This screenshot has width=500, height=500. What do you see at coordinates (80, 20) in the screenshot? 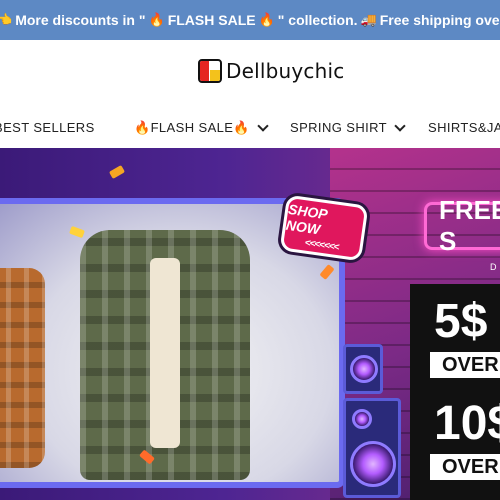
I see `announcement-text-before: More discounts in "` at bounding box center [80, 20].